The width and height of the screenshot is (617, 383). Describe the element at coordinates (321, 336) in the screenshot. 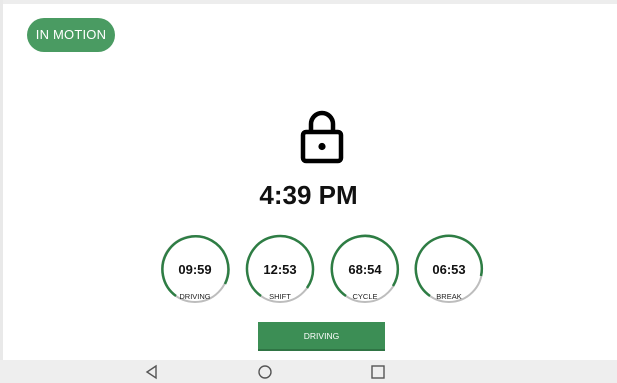

I see `duty-status-button: DRIVING` at that location.